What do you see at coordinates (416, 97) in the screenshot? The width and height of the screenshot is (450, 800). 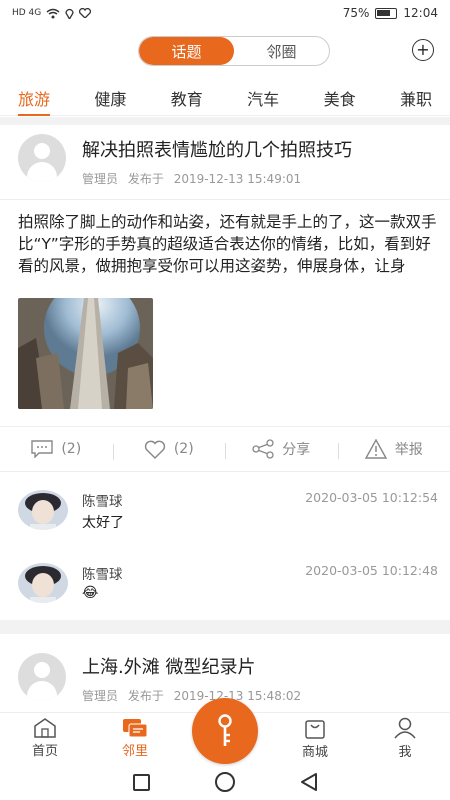 I see `tab-part-time: 兼职` at bounding box center [416, 97].